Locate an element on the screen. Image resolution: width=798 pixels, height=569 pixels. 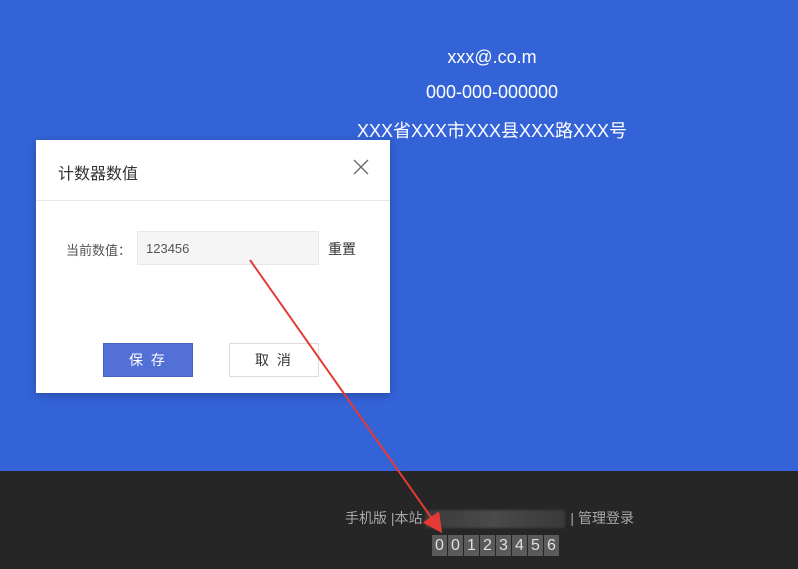
cancel-button: 取 消 is located at coordinates (274, 360).